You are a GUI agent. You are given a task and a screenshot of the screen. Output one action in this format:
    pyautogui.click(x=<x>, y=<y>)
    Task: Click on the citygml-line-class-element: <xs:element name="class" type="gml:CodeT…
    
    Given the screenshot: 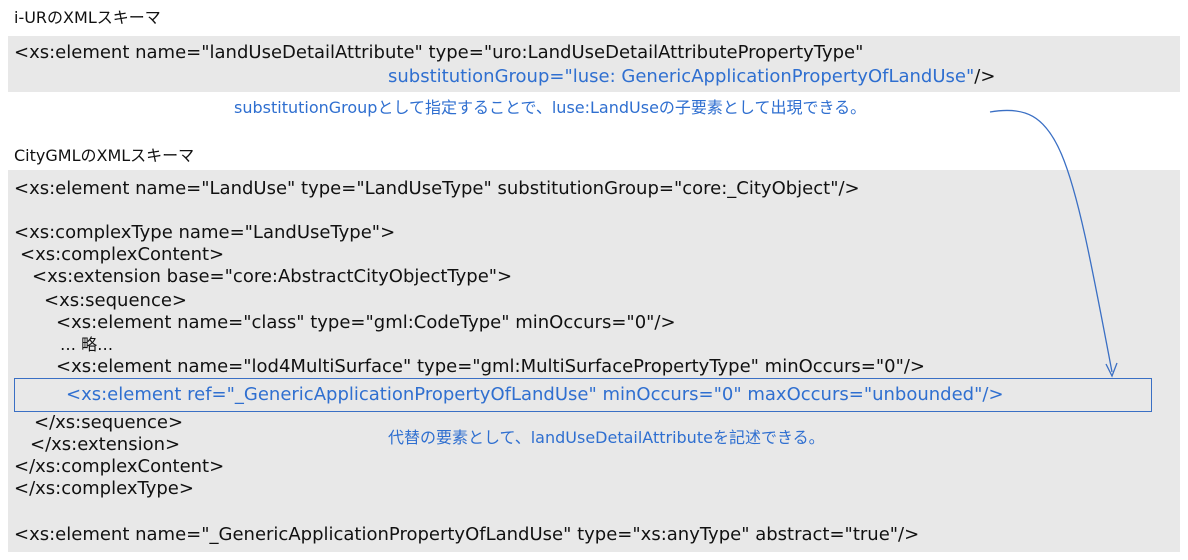 What is the action you would take?
    pyautogui.click(x=366, y=322)
    